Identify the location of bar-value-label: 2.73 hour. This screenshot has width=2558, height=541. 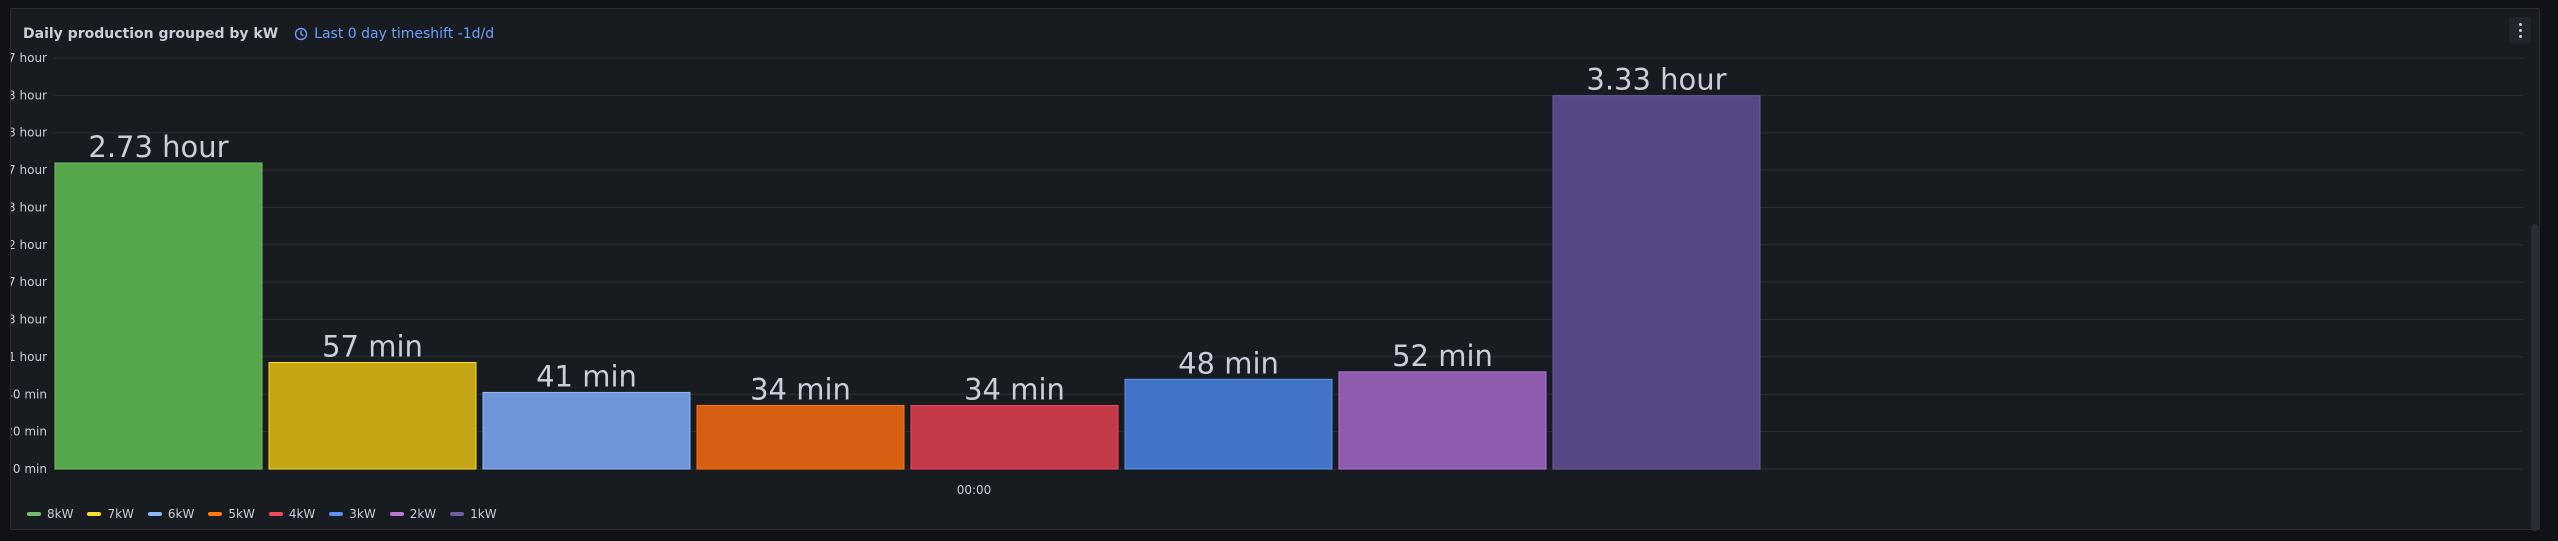
(158, 147).